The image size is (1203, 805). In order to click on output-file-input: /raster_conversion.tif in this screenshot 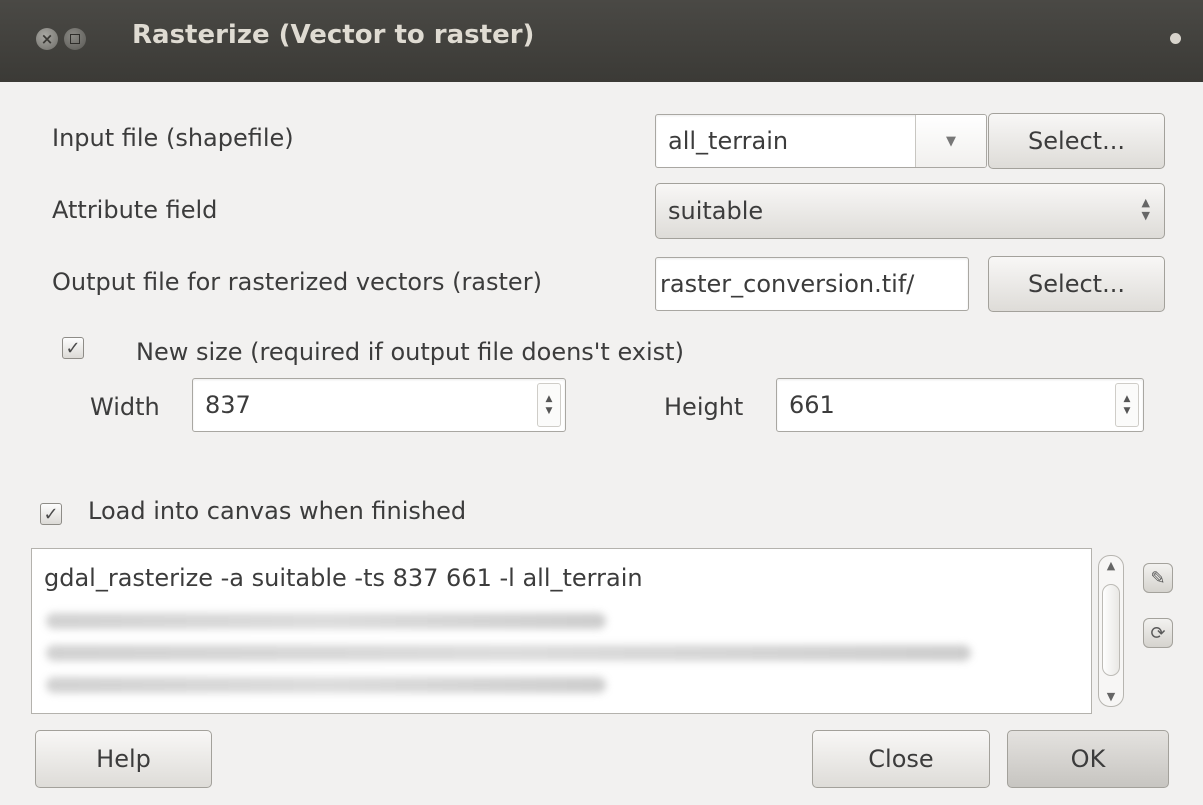, I will do `click(812, 284)`.